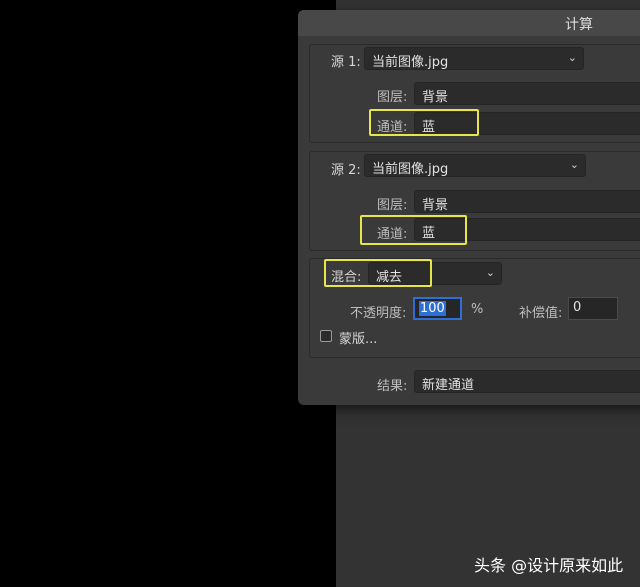  I want to click on percent-label: %, so click(477, 309).